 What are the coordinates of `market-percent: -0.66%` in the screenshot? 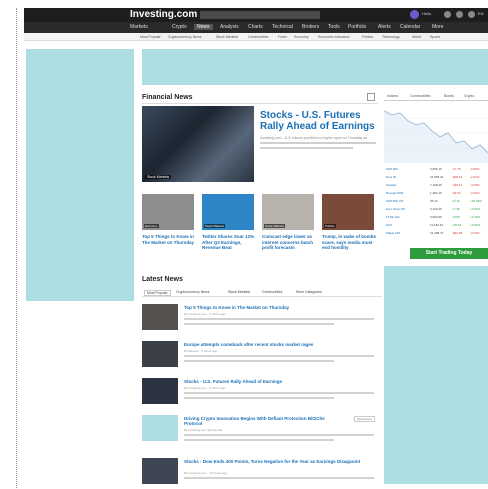 It's located at (475, 169).